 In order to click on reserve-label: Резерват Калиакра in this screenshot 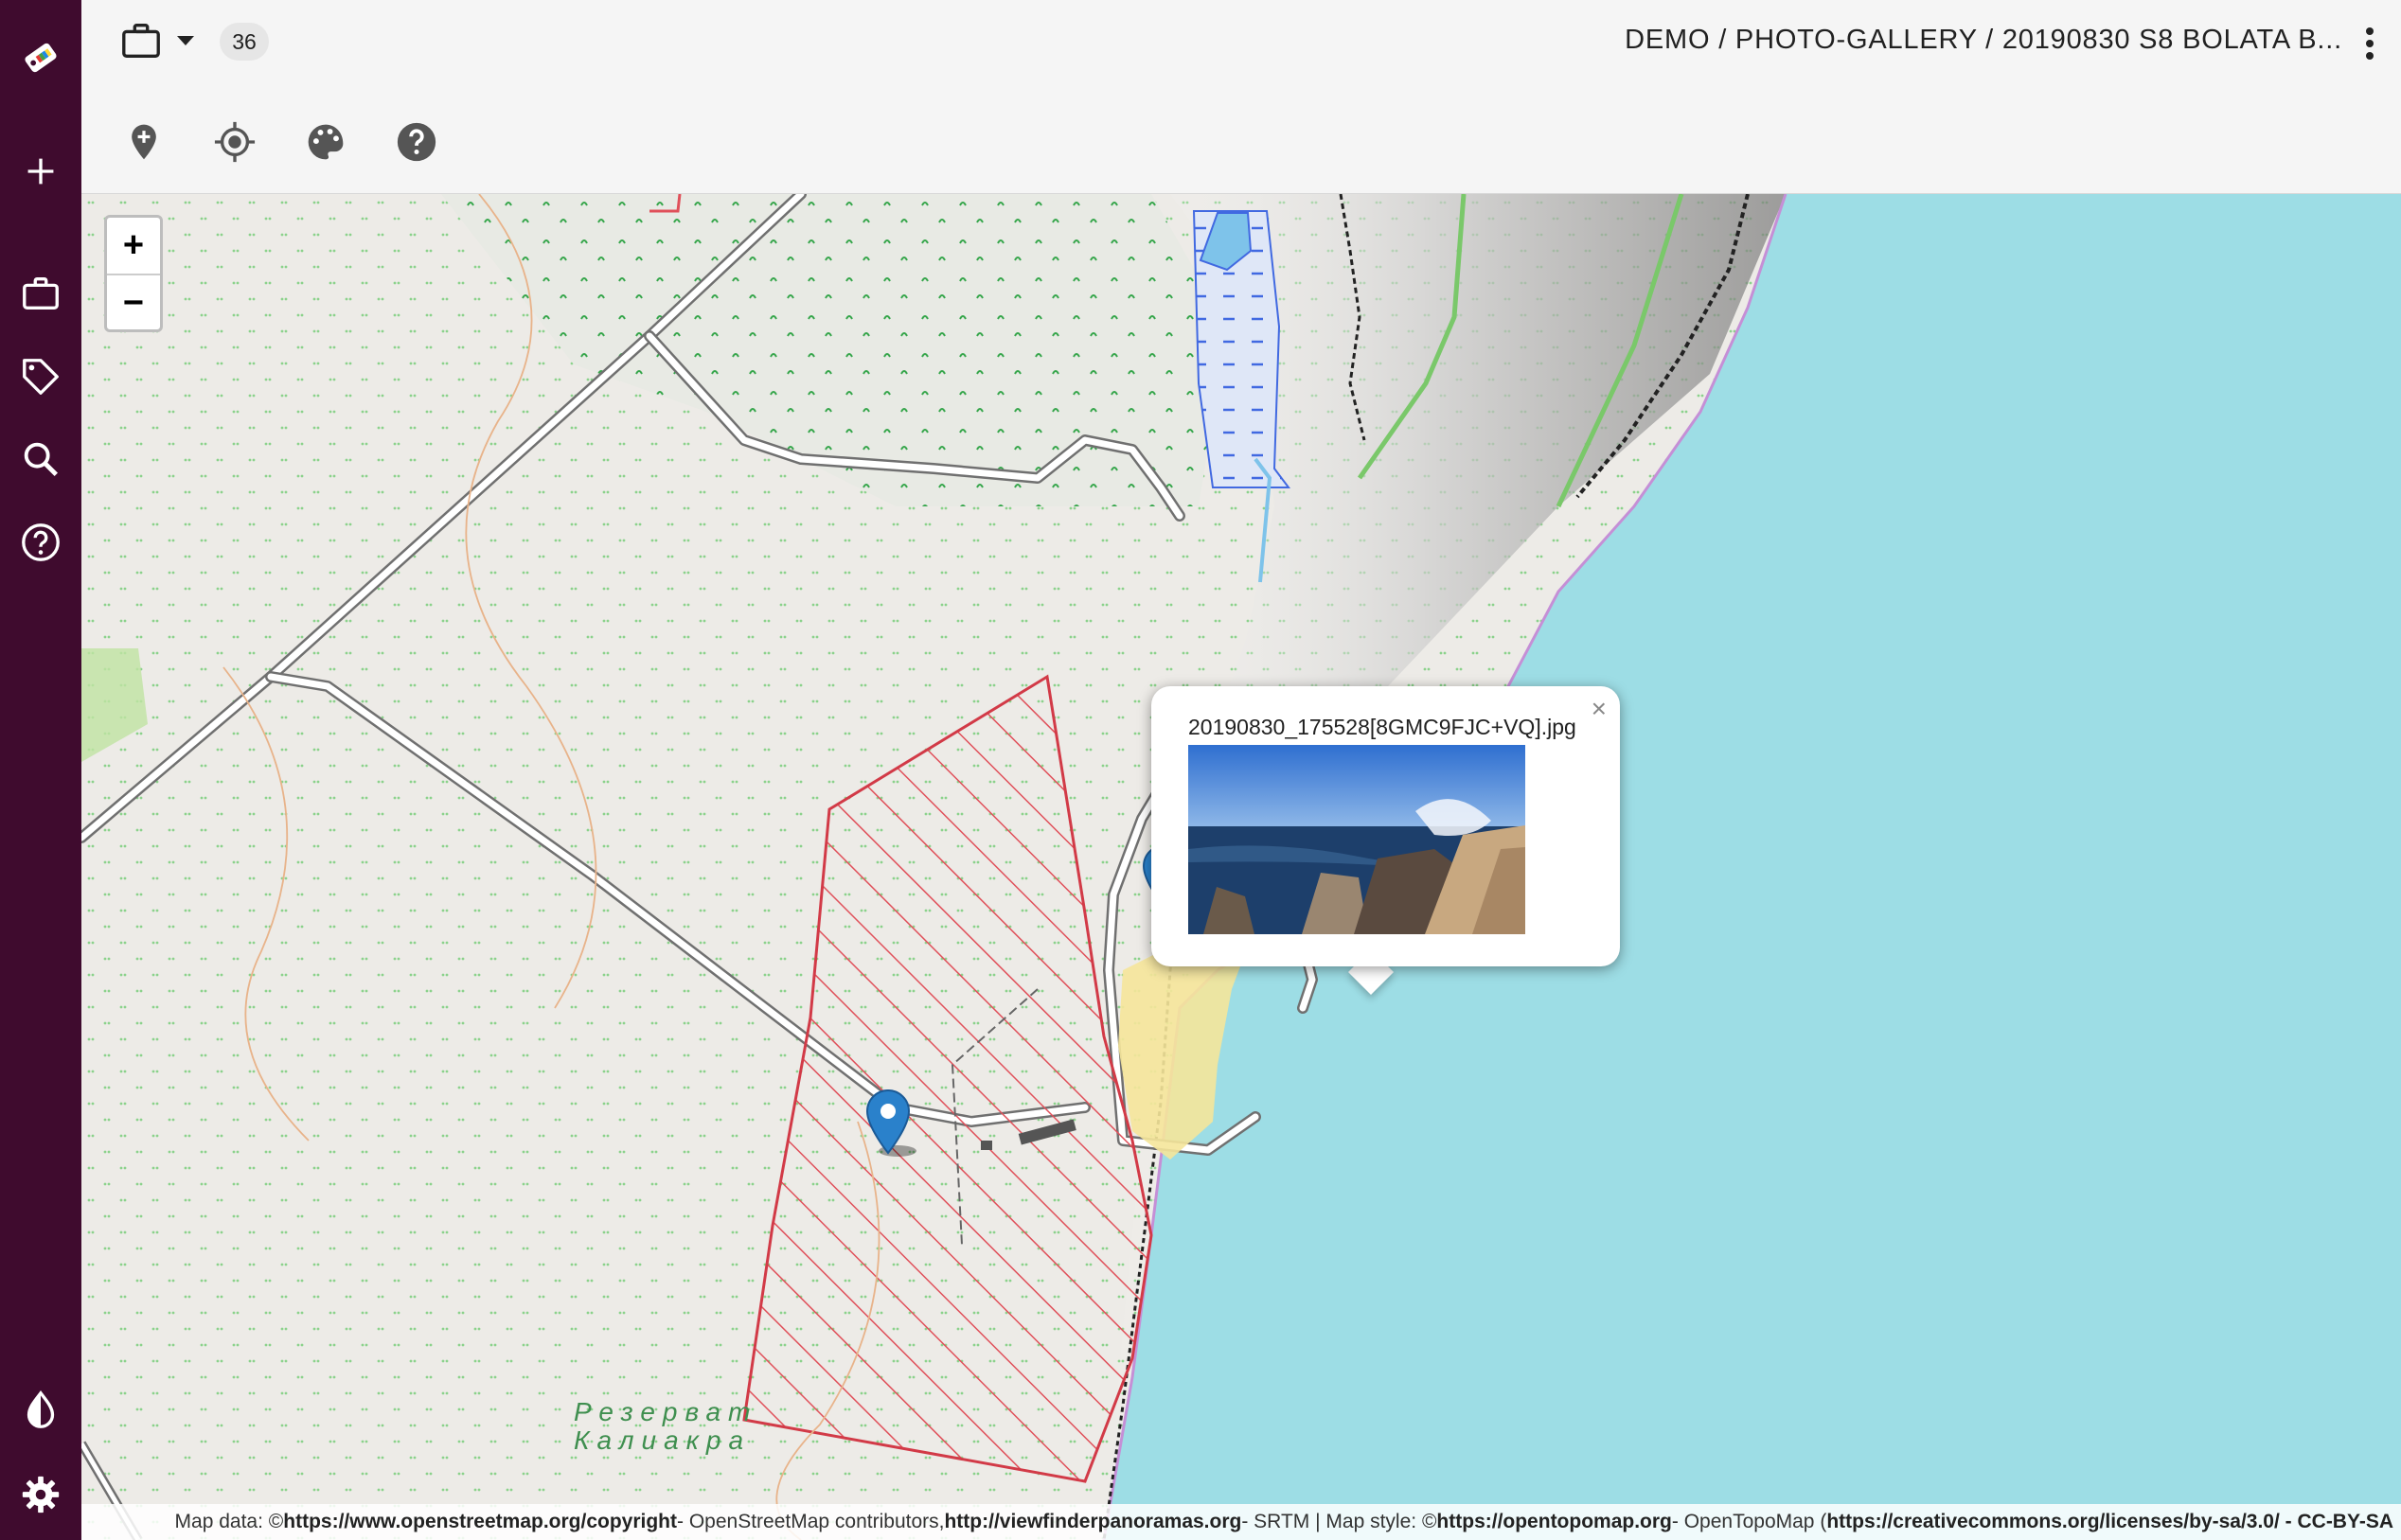, I will do `click(665, 1427)`.